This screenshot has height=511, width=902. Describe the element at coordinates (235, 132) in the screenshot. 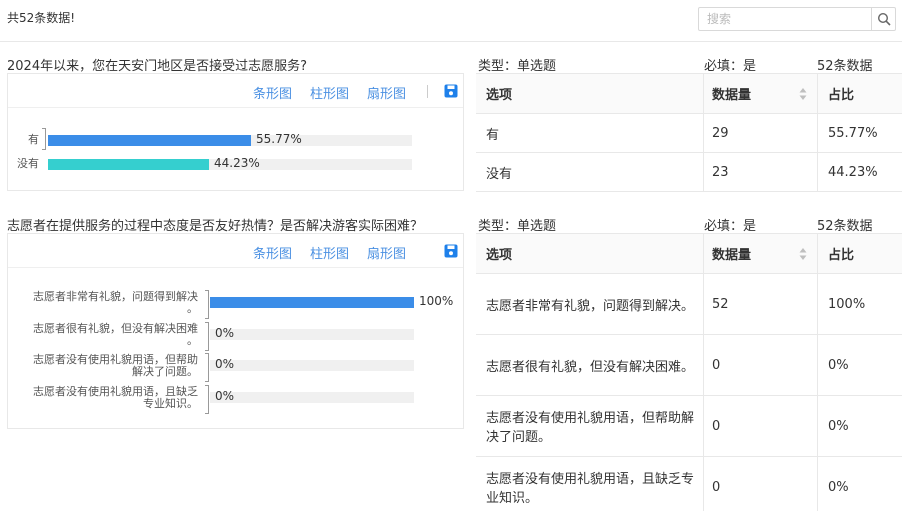

I see `chart-panel: 条形图 柱形图 扇形图 有 55.77% 没有 44.23%` at that location.